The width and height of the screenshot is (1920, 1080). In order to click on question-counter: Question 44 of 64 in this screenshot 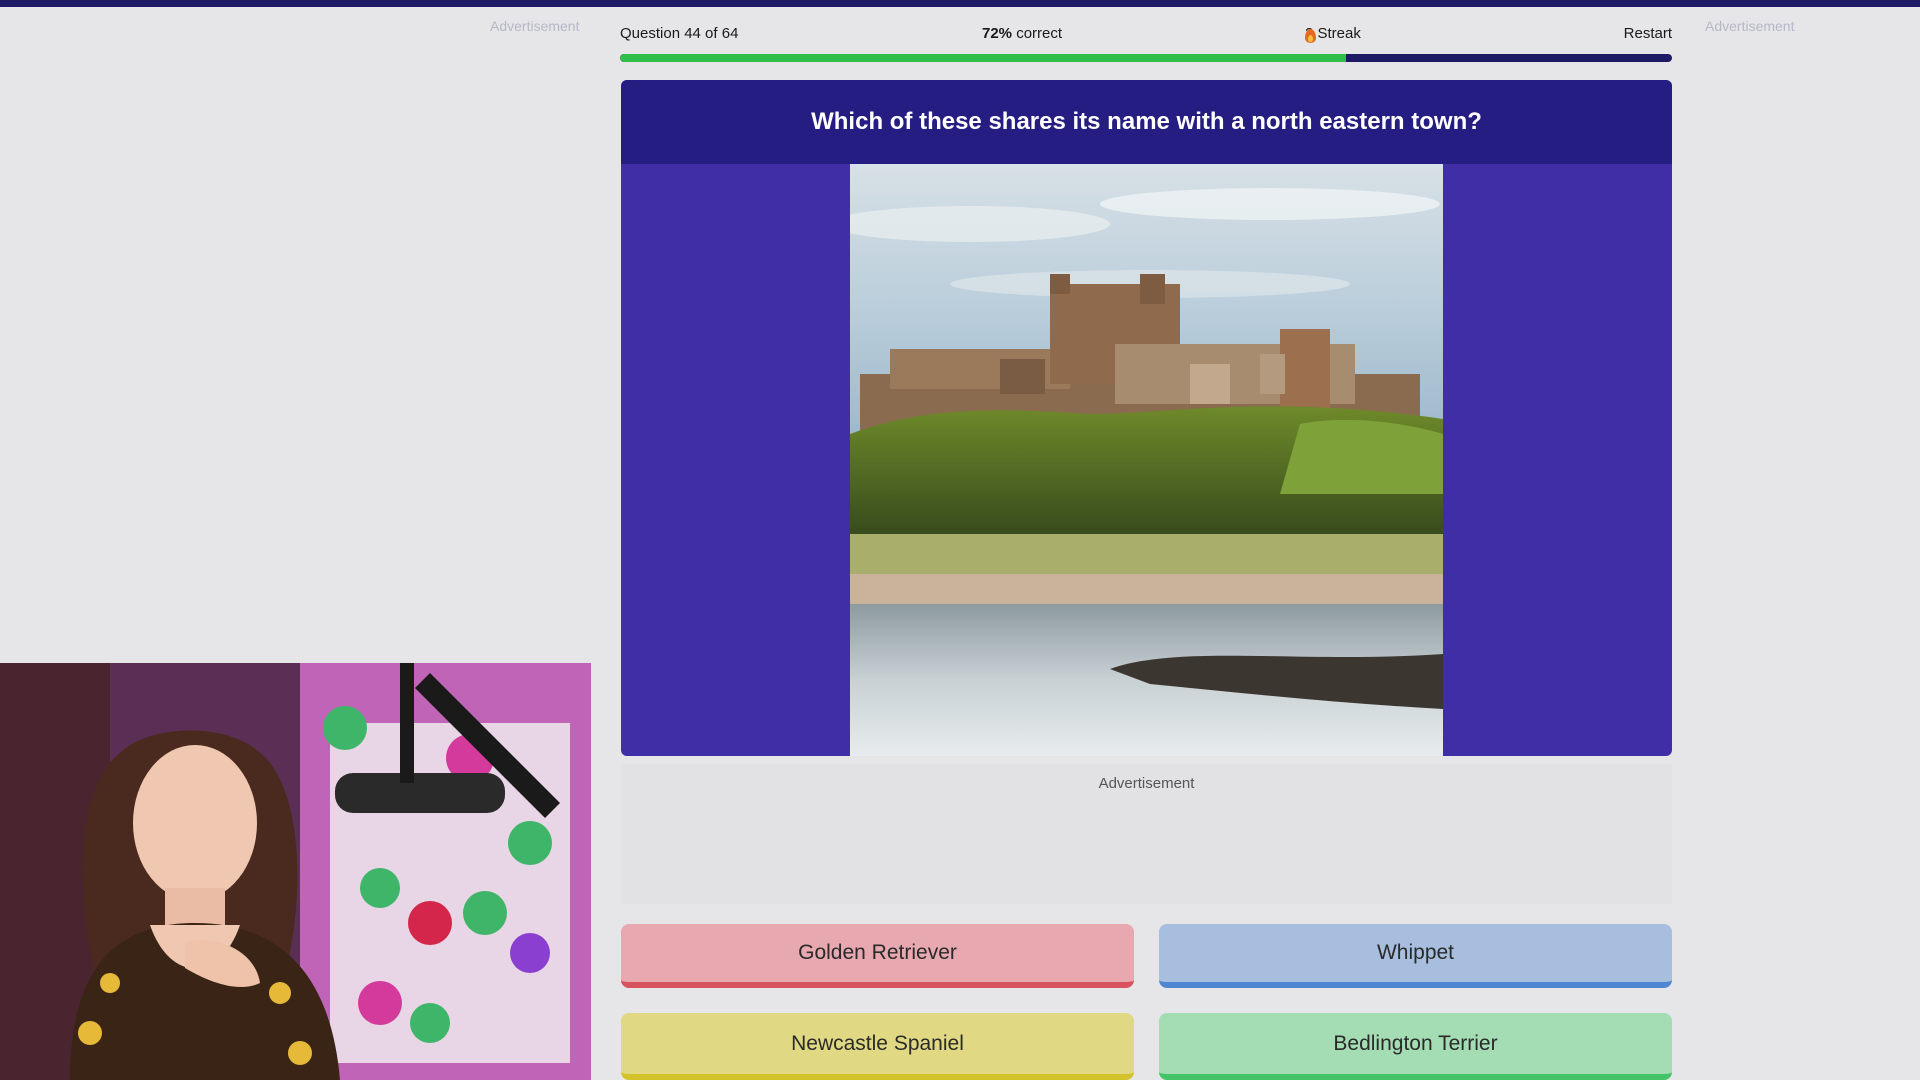, I will do `click(679, 33)`.